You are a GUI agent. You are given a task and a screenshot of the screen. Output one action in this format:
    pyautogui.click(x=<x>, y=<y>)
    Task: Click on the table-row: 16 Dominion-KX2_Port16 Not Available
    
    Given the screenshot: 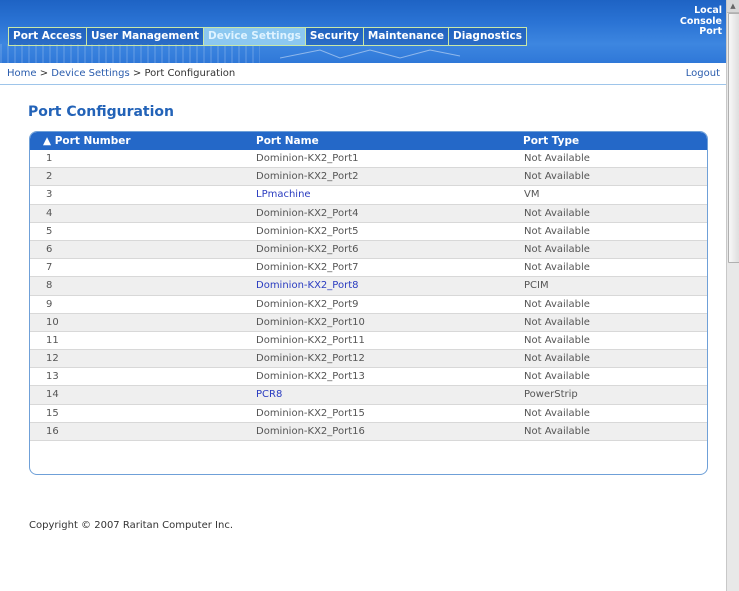 What is the action you would take?
    pyautogui.click(x=368, y=431)
    